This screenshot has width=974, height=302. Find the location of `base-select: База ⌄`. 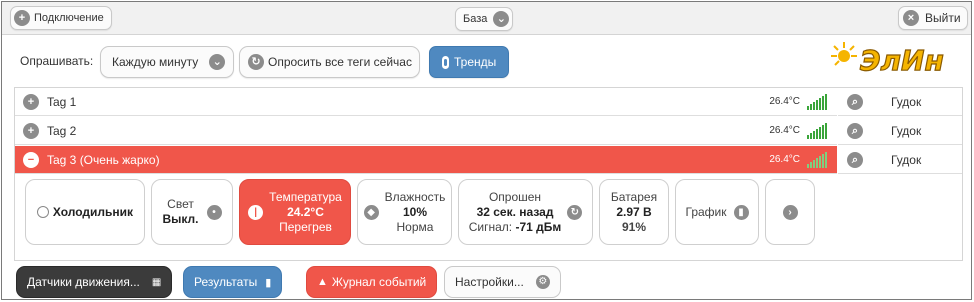

base-select: База ⌄ is located at coordinates (484, 19).